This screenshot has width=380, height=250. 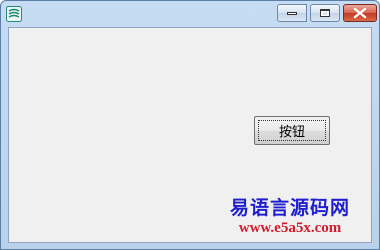 I want to click on watermark: 易语言源码网 www.e5a5x.com, so click(x=290, y=217).